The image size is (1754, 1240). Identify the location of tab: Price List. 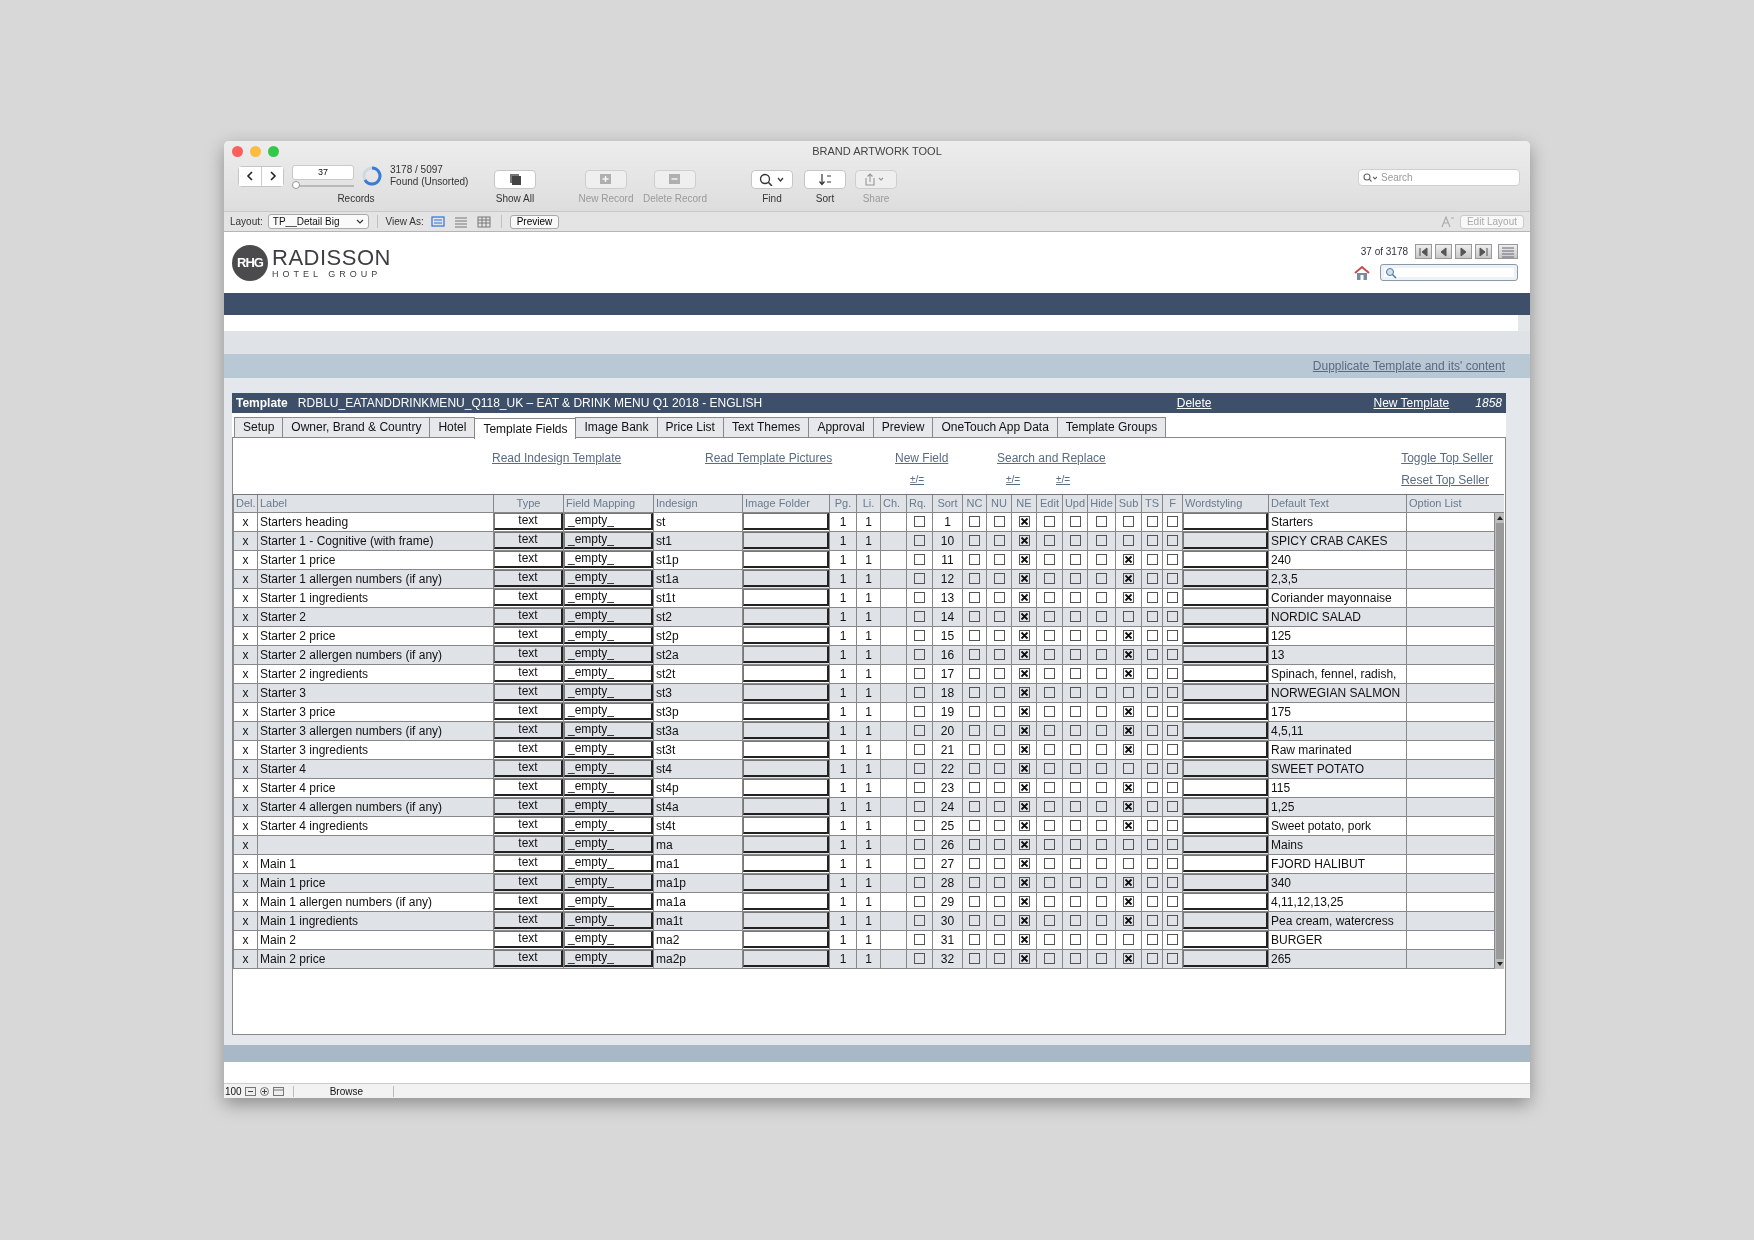
(690, 426).